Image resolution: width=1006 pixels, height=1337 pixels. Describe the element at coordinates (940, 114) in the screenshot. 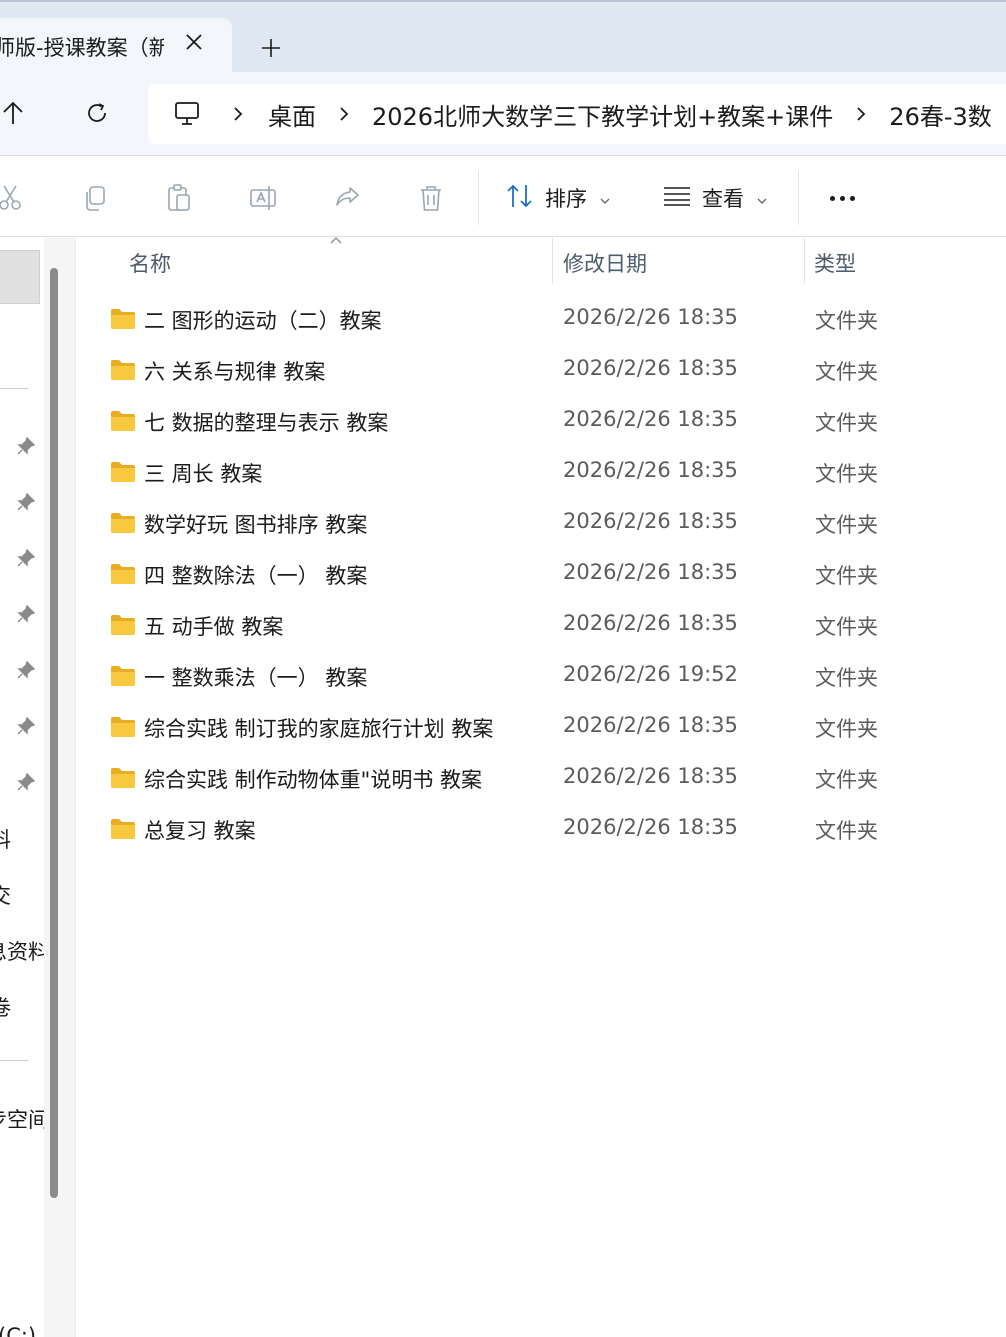

I see `breadcrumb-current: 26春-3数` at that location.